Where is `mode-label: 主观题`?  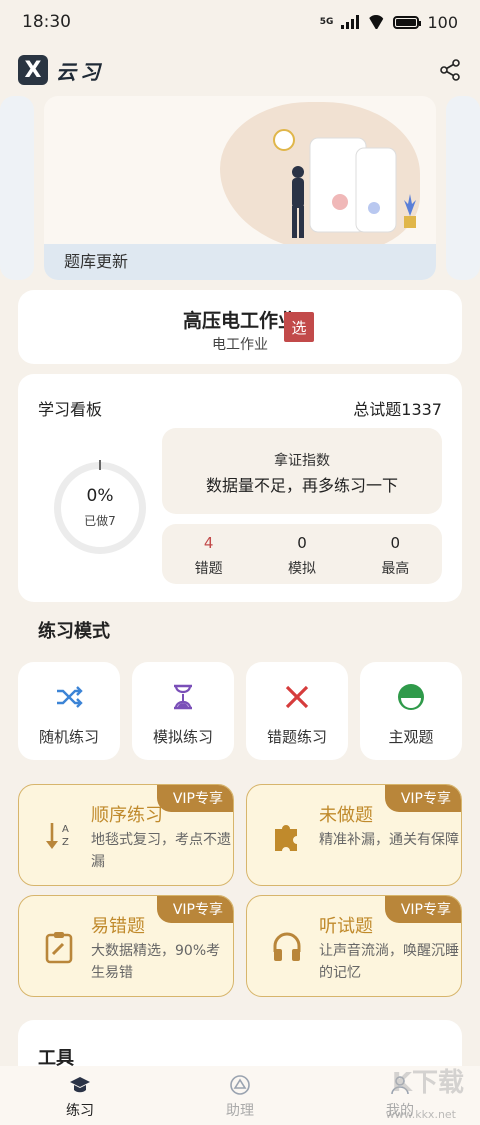
mode-label: 主观题 is located at coordinates (411, 737).